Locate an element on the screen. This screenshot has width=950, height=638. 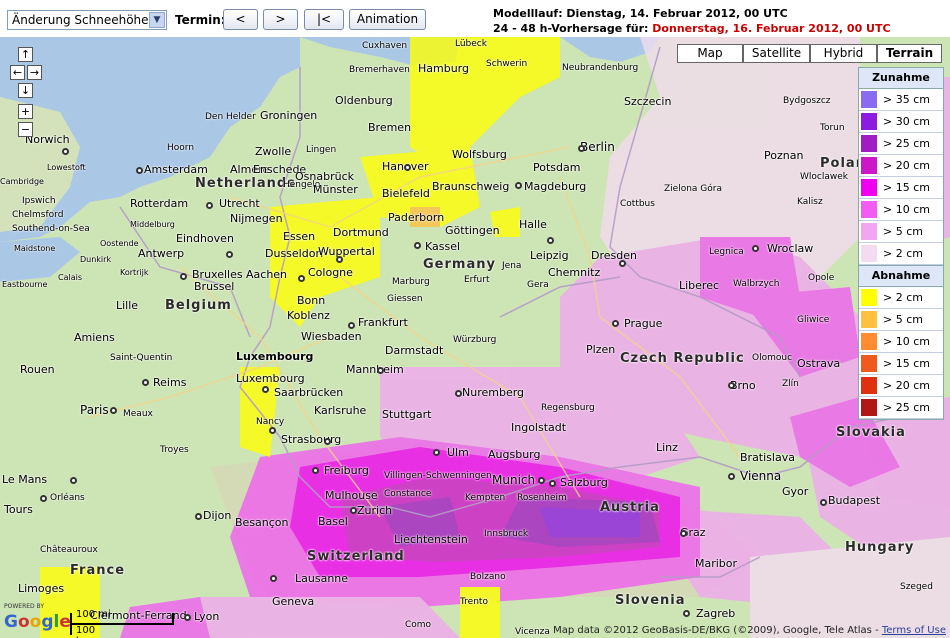
city-label: Karlsruhe is located at coordinates (340, 410).